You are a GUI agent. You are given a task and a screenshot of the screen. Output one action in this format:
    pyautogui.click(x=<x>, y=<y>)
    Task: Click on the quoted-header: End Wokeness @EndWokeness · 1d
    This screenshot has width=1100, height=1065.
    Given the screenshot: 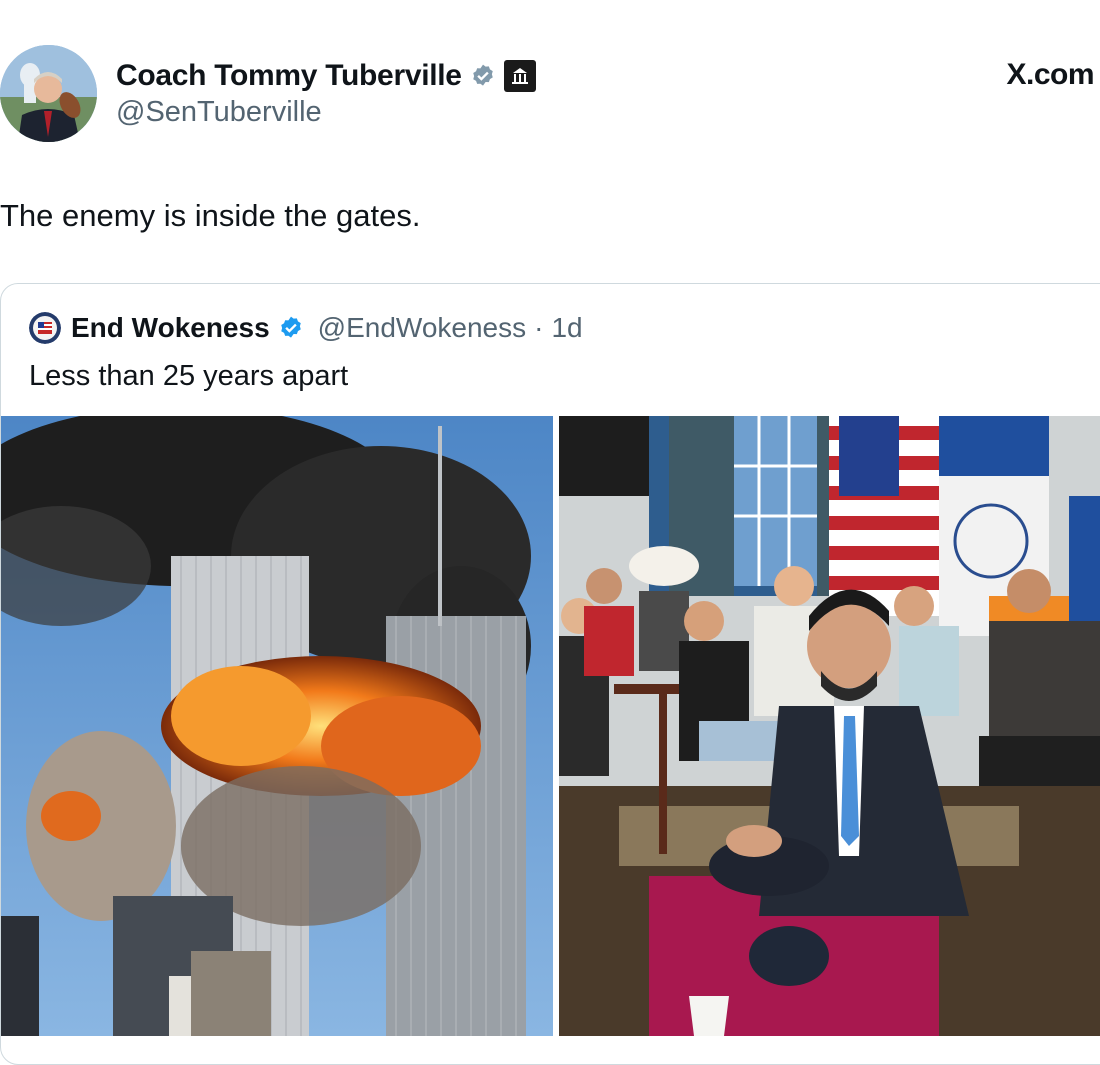 What is the action you would take?
    pyautogui.click(x=306, y=328)
    